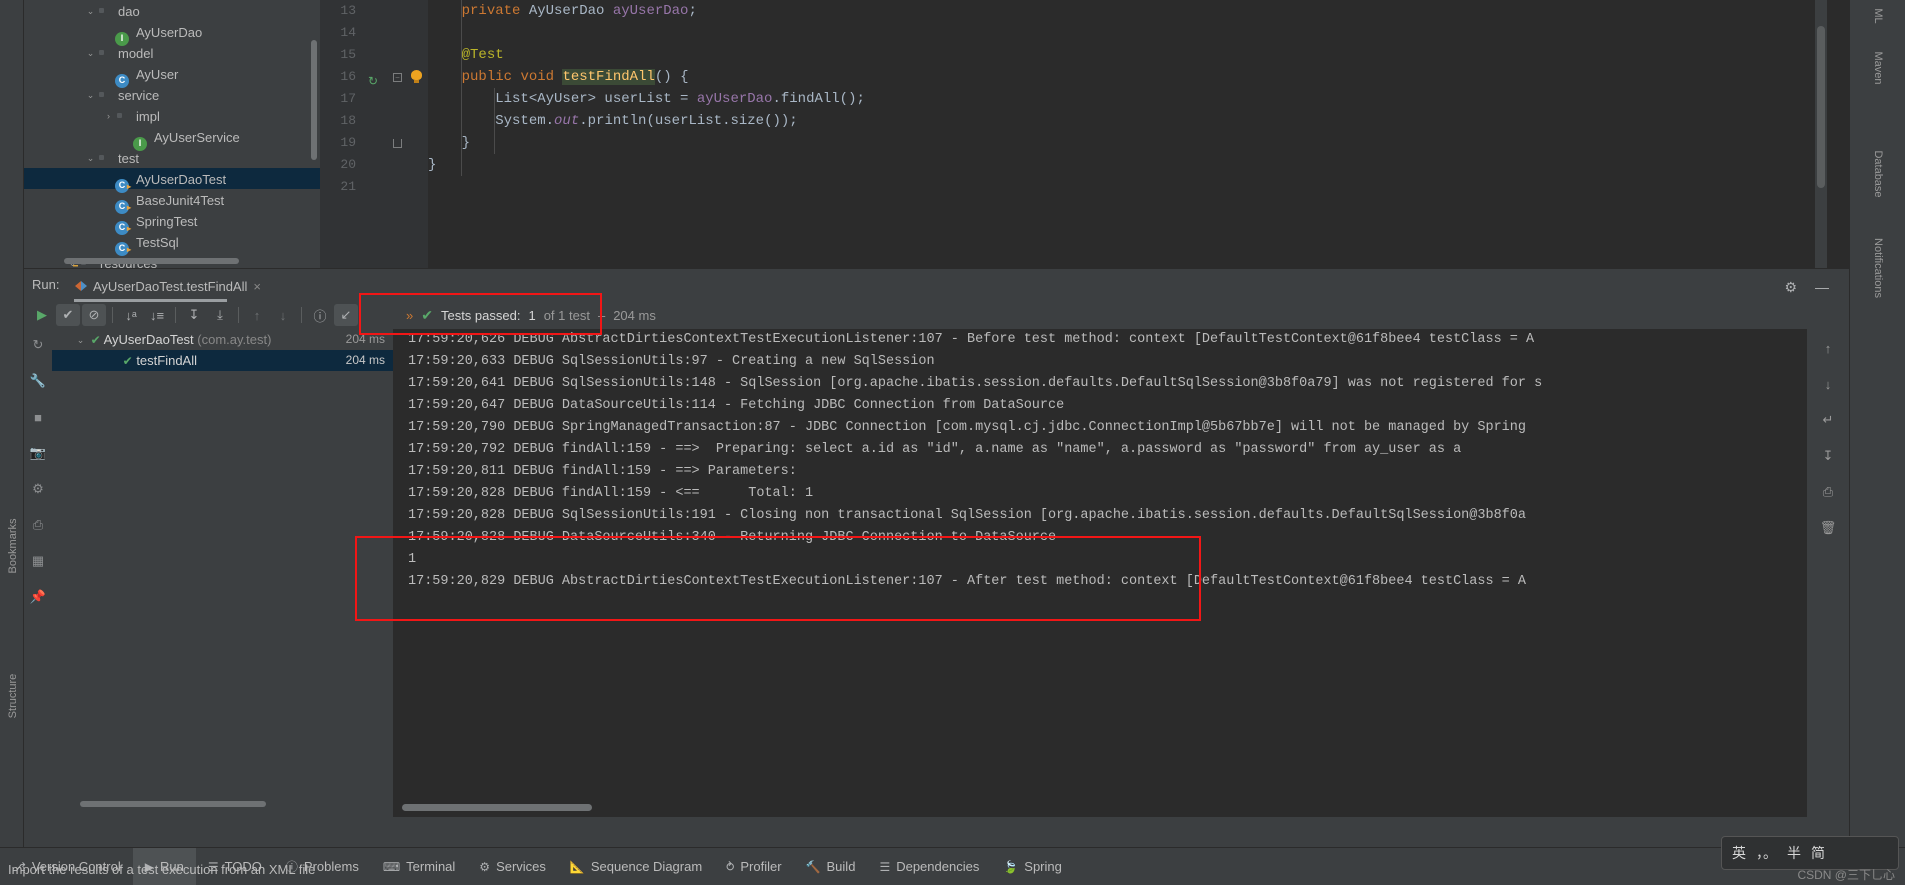 The image size is (1905, 885). I want to click on print-button: ⎙, so click(1828, 492).